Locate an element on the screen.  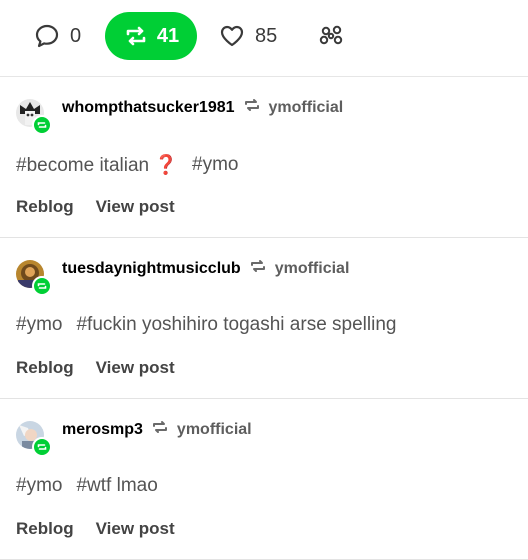
username-link: tuesdaynightmusicclub is located at coordinates (151, 269).